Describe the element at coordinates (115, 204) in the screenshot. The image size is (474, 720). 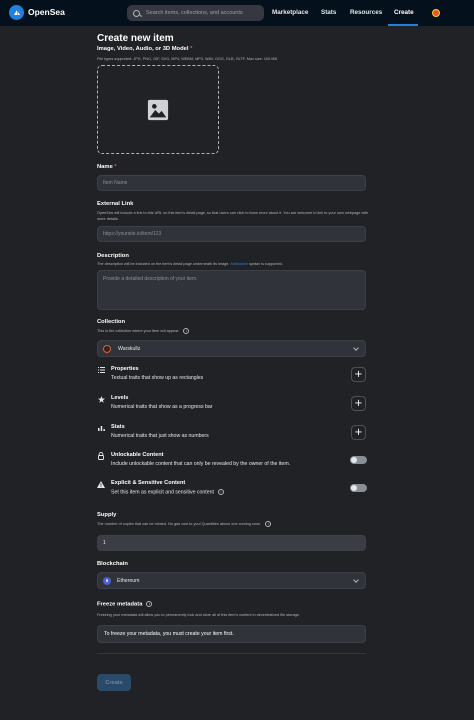
I see `external-link-label: External Link` at that location.